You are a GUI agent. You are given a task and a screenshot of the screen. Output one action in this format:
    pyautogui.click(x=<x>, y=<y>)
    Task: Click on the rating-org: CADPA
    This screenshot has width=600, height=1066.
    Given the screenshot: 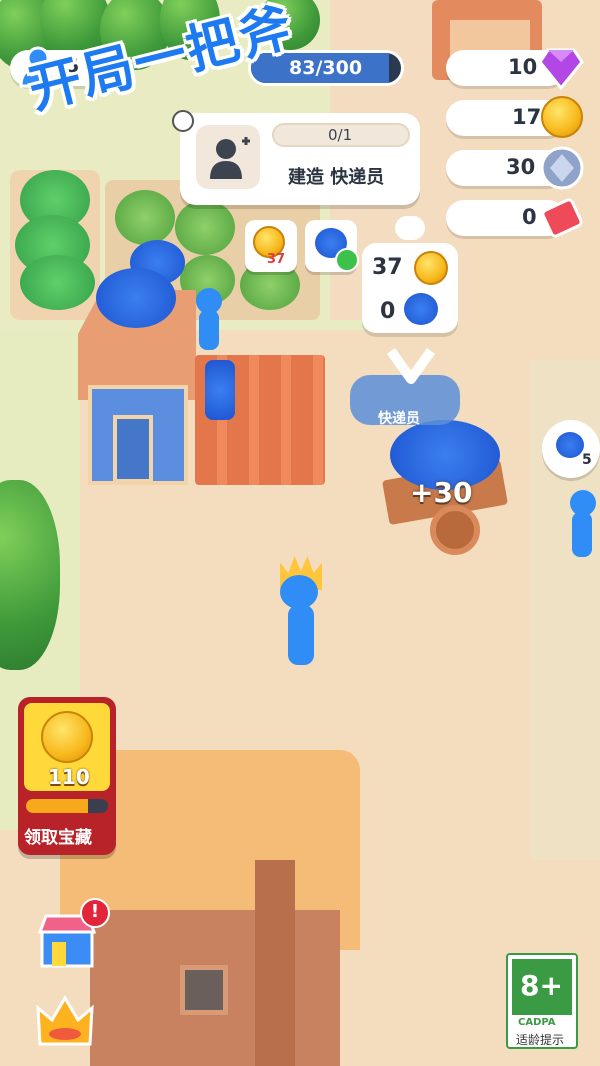 What is the action you would take?
    pyautogui.click(x=537, y=1022)
    